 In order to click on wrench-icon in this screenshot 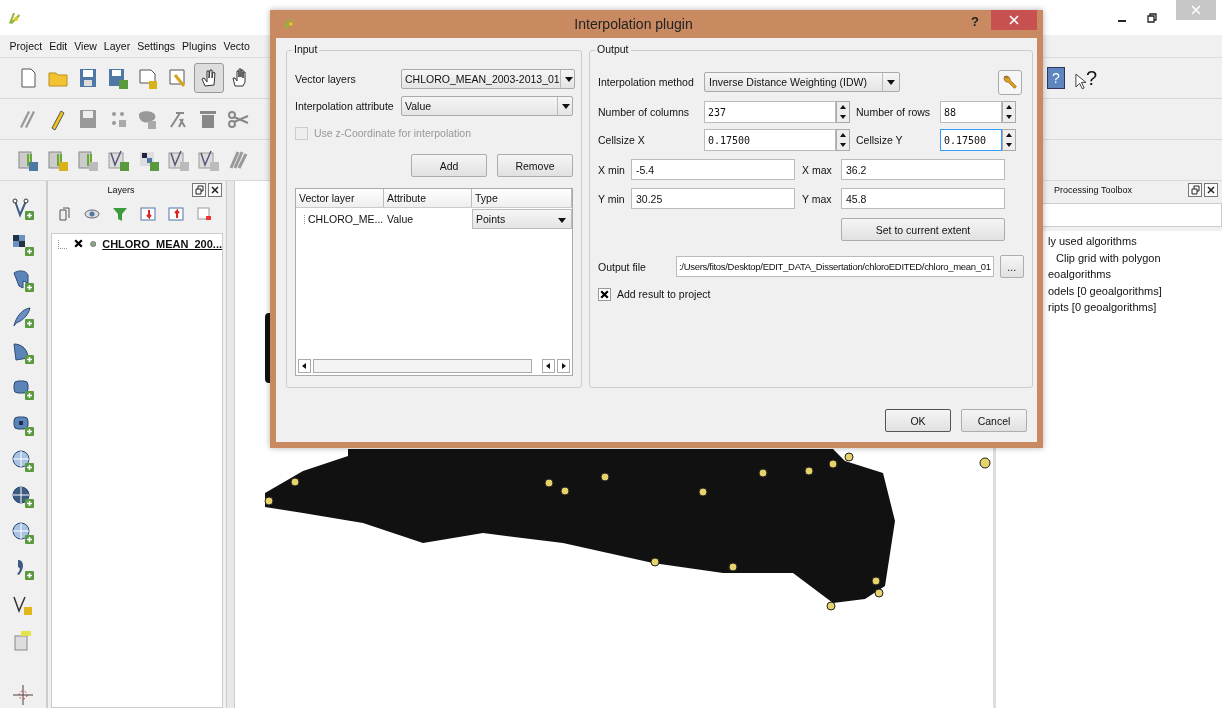, I will do `click(1009, 81)`.